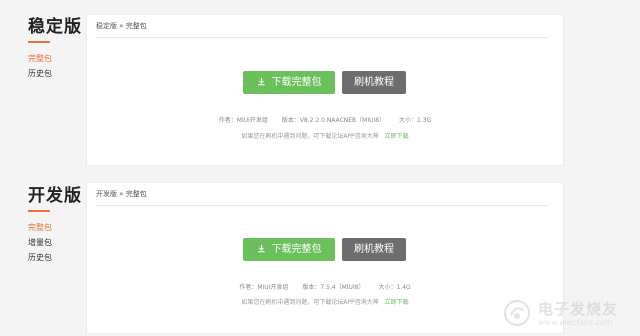 This screenshot has width=640, height=336. What do you see at coordinates (333, 287) in the screenshot?
I see `version-text: 版本：7.5.4（MIUI8）` at bounding box center [333, 287].